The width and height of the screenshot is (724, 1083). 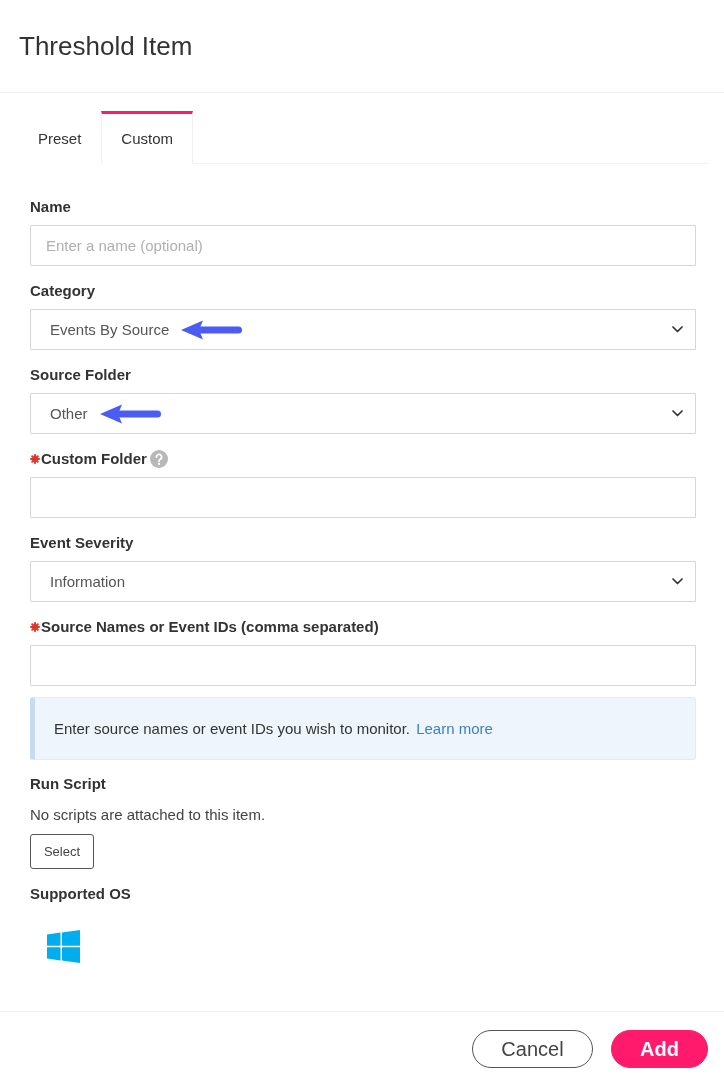 I want to click on add-button: Add, so click(x=659, y=1049).